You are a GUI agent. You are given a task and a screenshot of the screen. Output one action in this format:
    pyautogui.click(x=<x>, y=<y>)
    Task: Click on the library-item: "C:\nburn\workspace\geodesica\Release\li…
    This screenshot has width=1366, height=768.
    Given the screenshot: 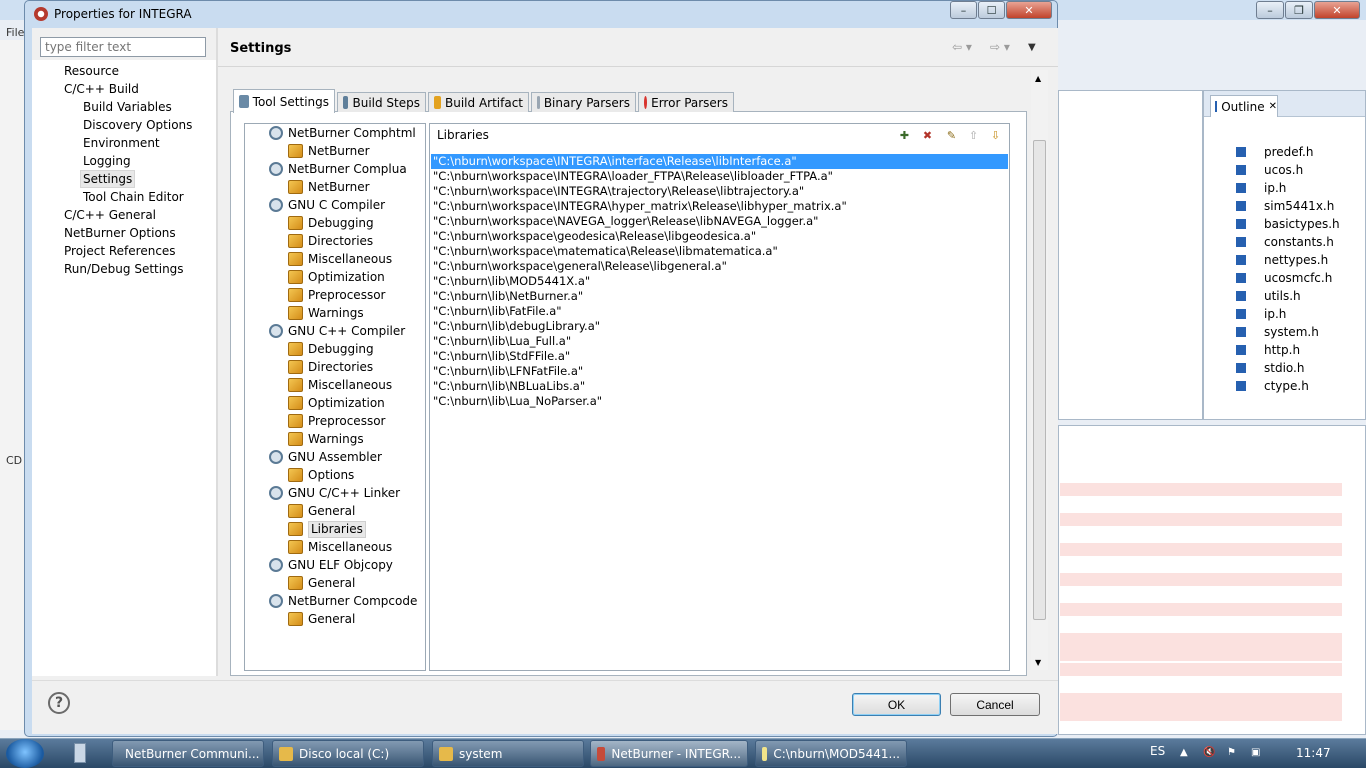 What is the action you would take?
    pyautogui.click(x=594, y=236)
    